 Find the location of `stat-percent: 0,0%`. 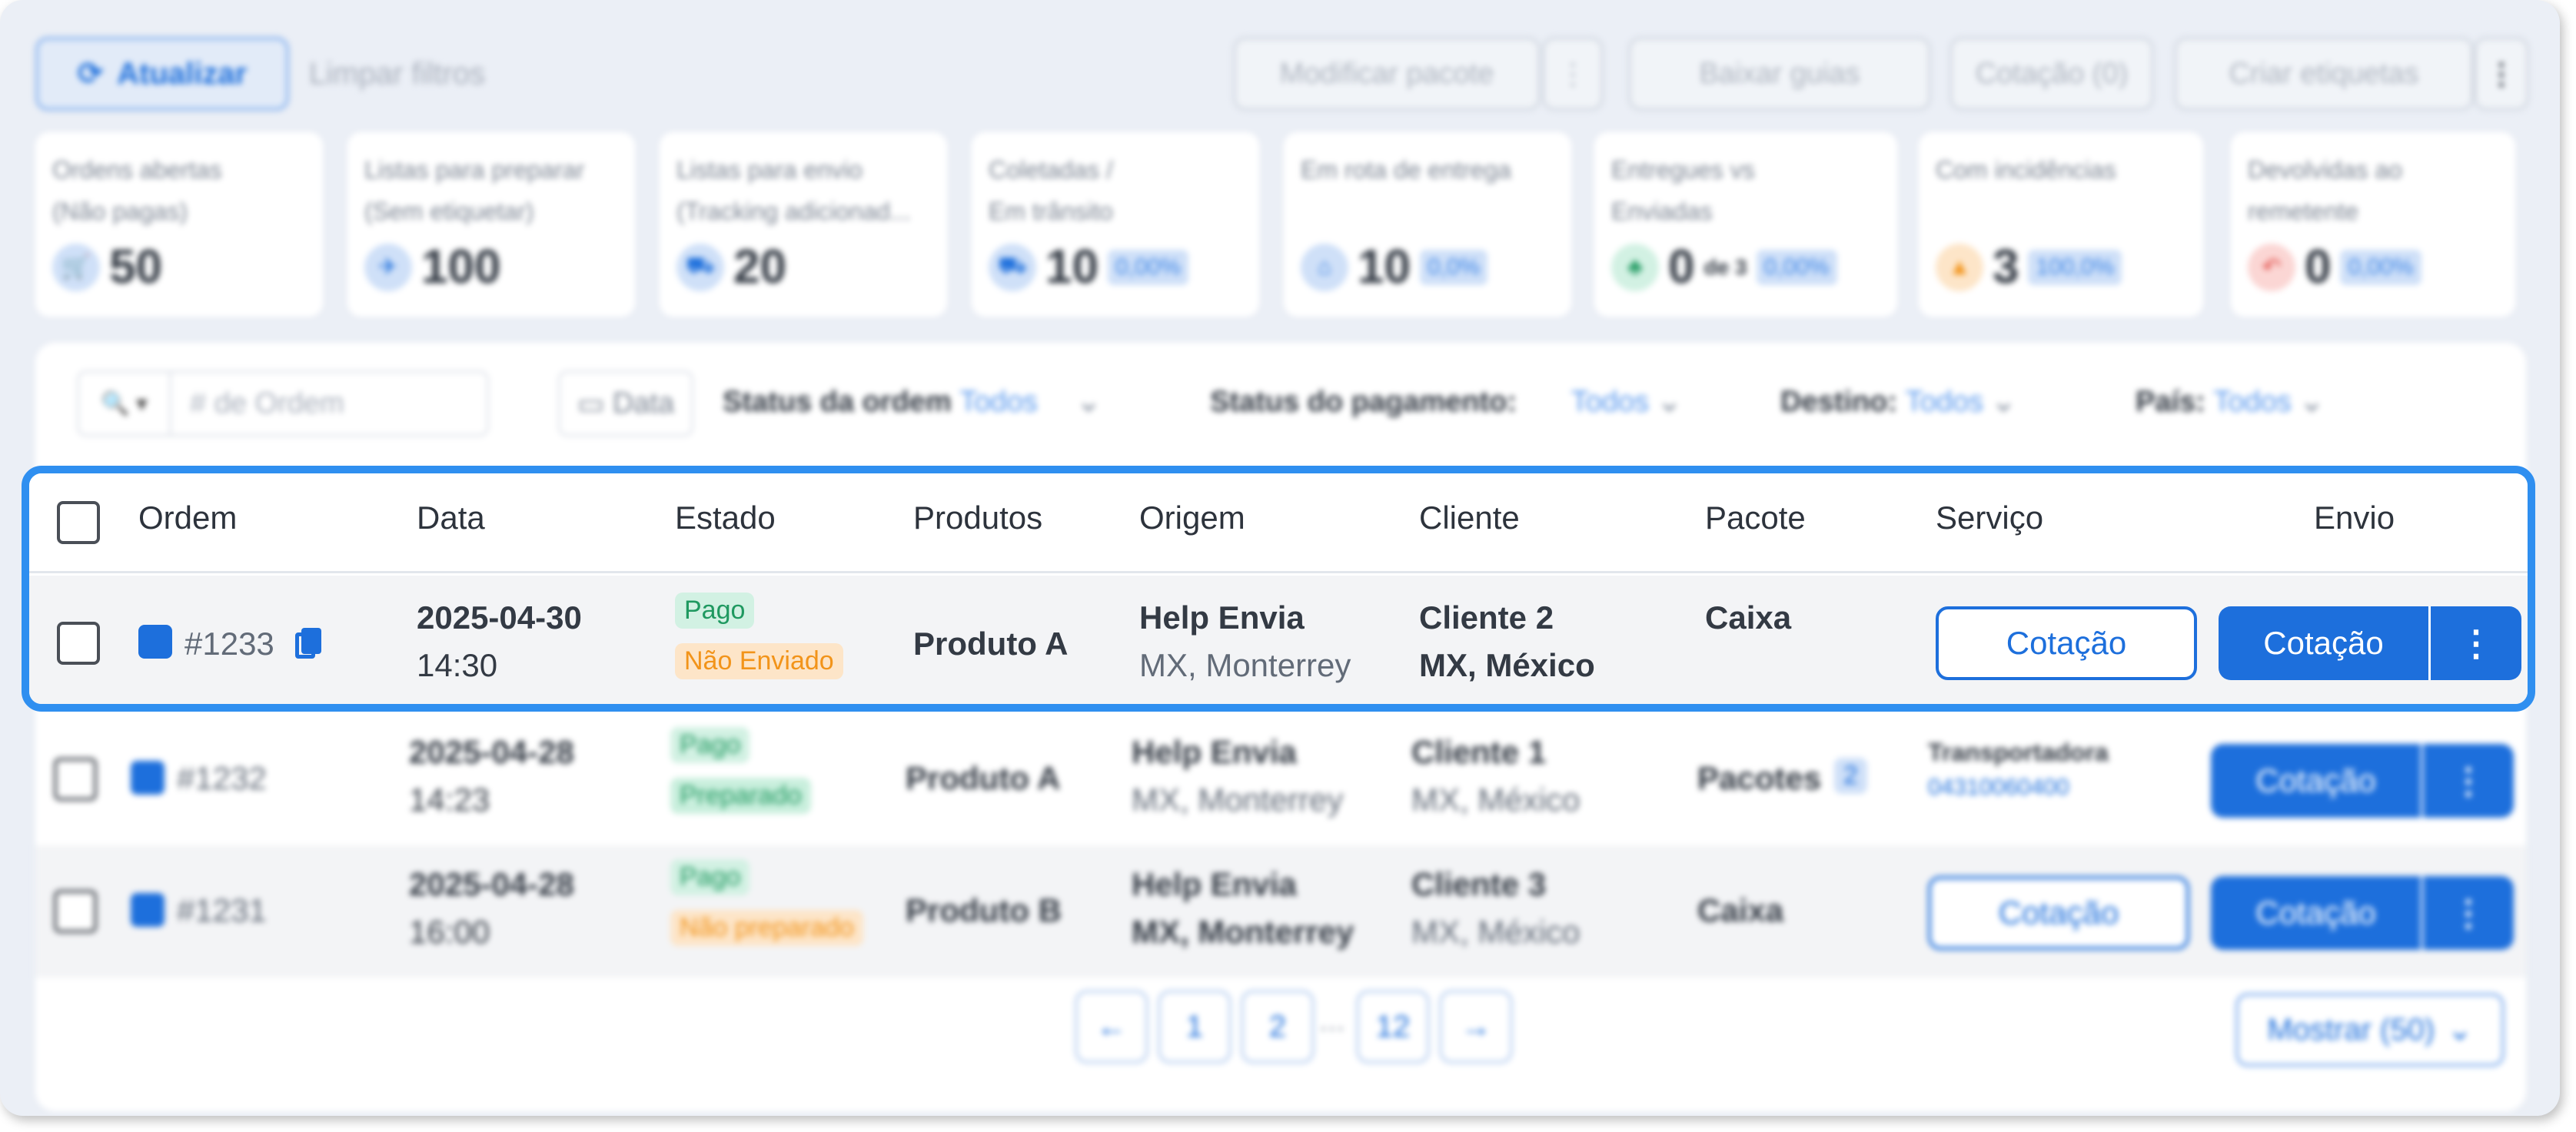

stat-percent: 0,0% is located at coordinates (1453, 267).